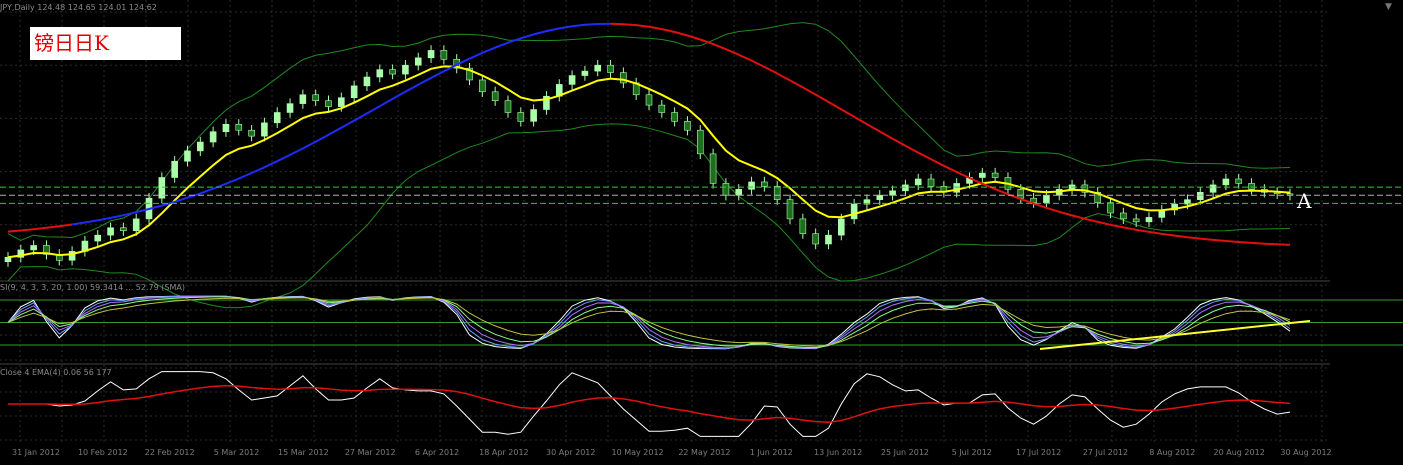  Describe the element at coordinates (237, 452) in the screenshot. I see `x-axis-tick-label: 5 Mar 2012` at that location.